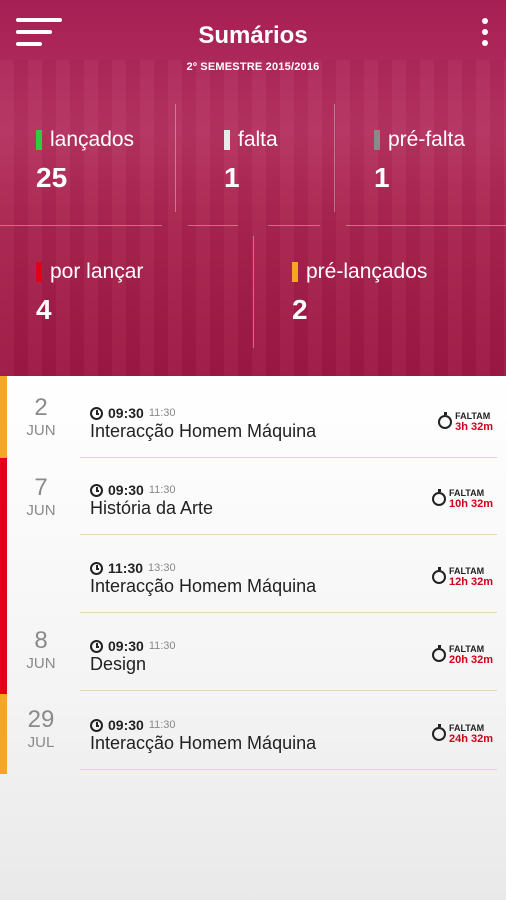 The width and height of the screenshot is (506, 900). What do you see at coordinates (485, 33) in the screenshot?
I see `more-vertical-icon` at bounding box center [485, 33].